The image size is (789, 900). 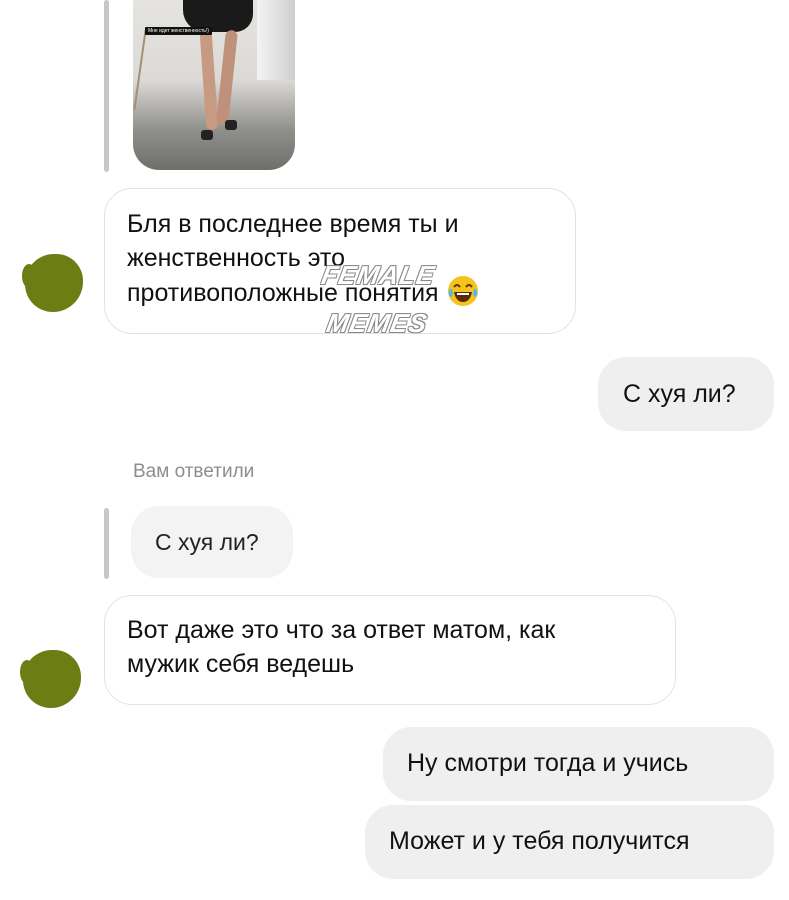 I want to click on outgoing-message: Ну смотри тогда и учись, so click(x=578, y=764).